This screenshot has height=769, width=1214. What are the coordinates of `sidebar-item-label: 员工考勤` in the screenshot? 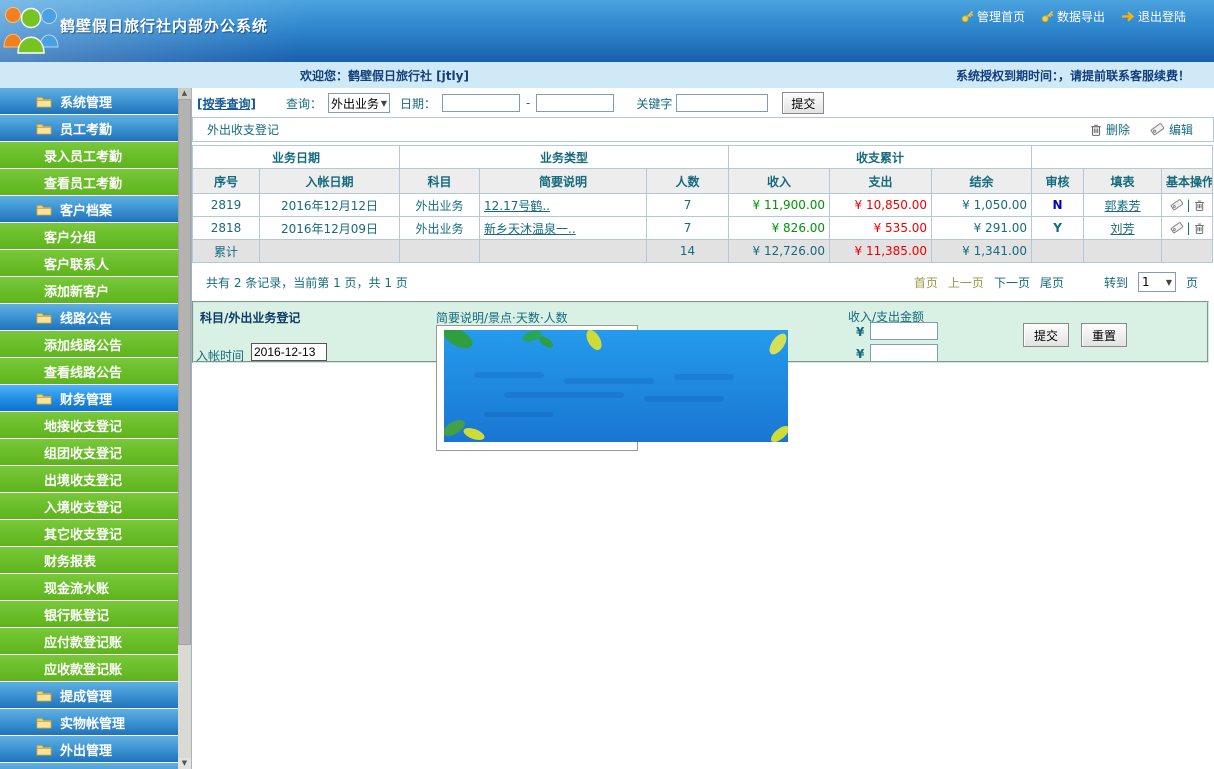 It's located at (86, 130).